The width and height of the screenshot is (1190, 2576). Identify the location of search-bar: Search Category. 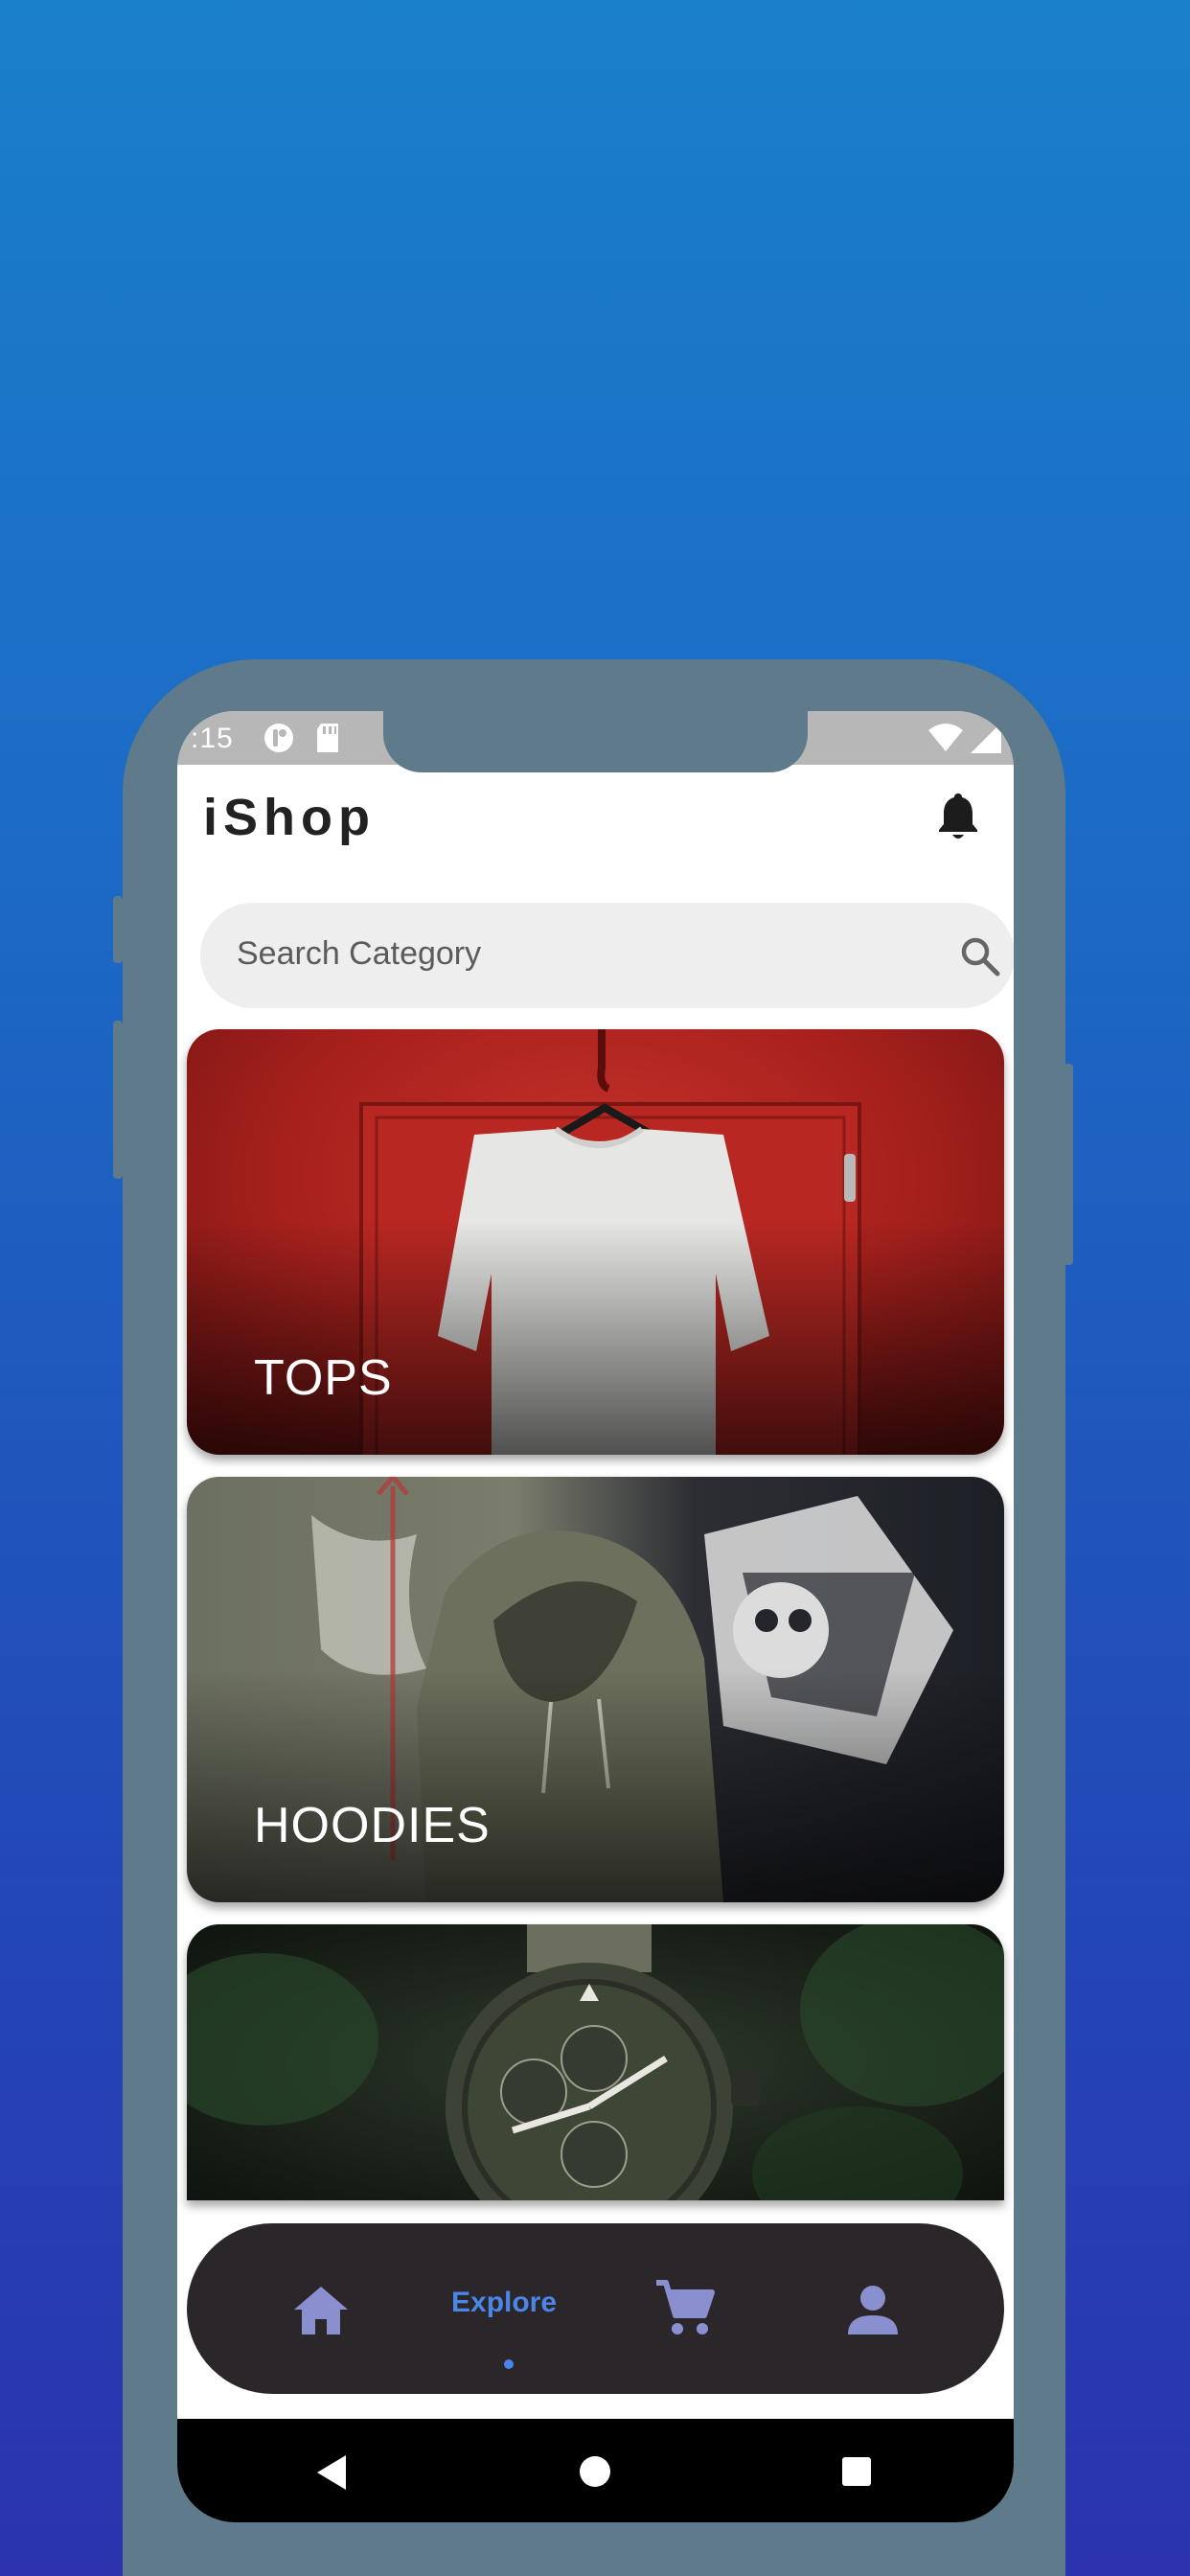
(607, 955).